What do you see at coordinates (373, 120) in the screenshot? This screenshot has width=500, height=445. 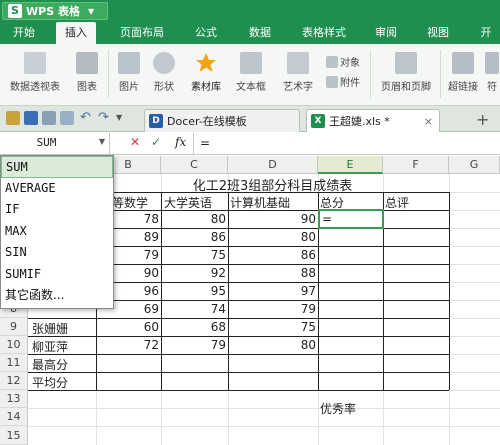 I see `tab-workbook: X 王超婕.xls * ×` at bounding box center [373, 120].